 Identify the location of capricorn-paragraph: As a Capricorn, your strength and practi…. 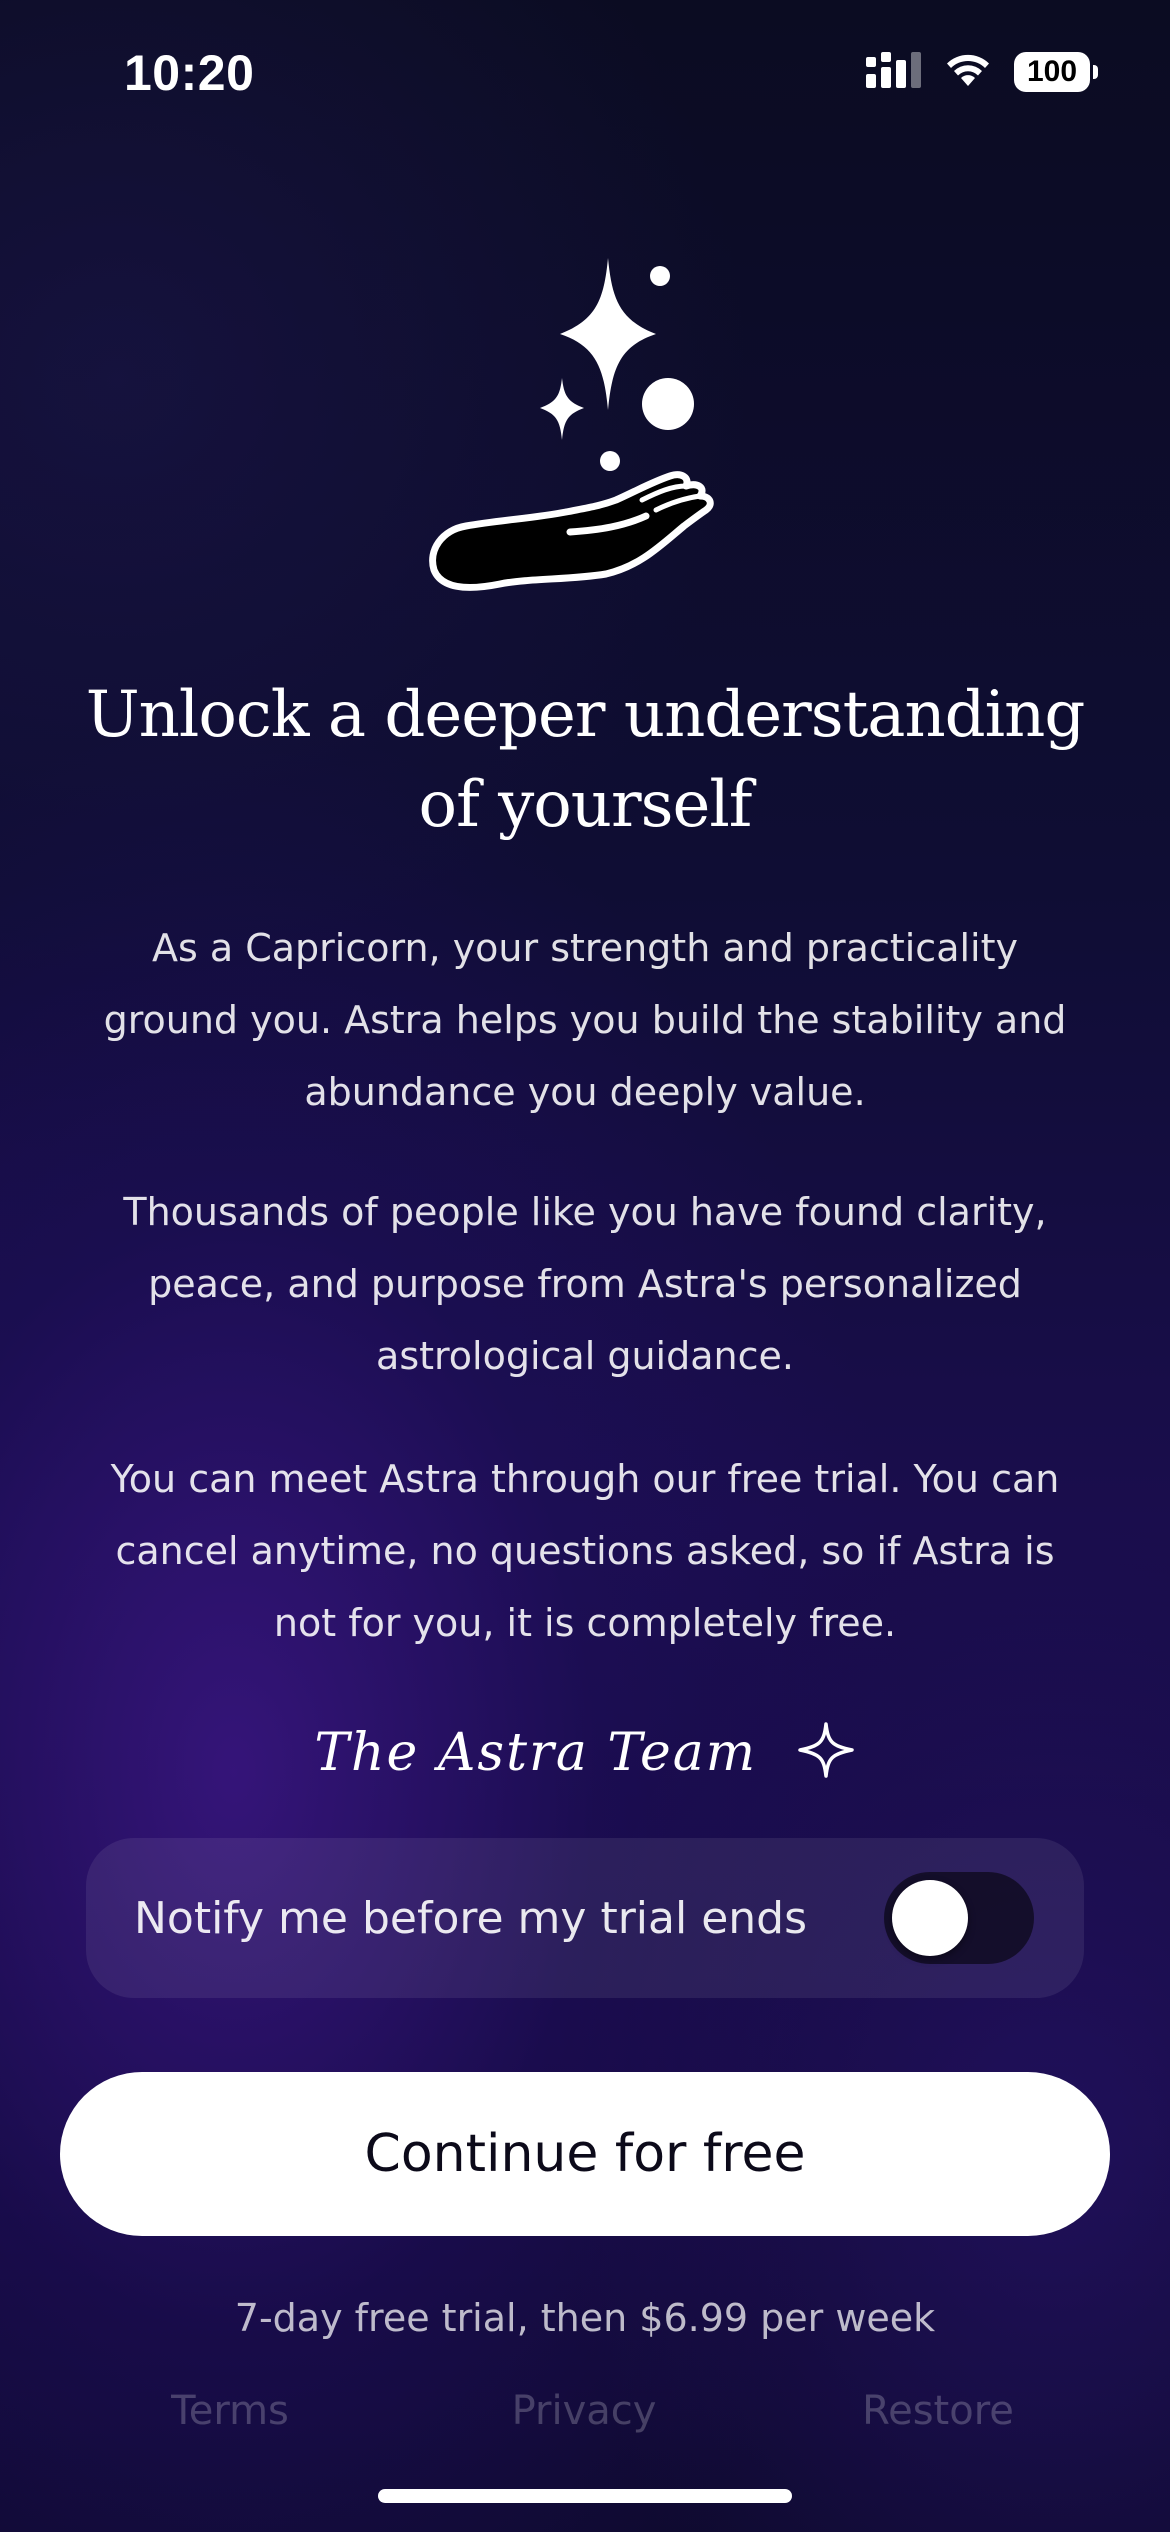
(585, 1020).